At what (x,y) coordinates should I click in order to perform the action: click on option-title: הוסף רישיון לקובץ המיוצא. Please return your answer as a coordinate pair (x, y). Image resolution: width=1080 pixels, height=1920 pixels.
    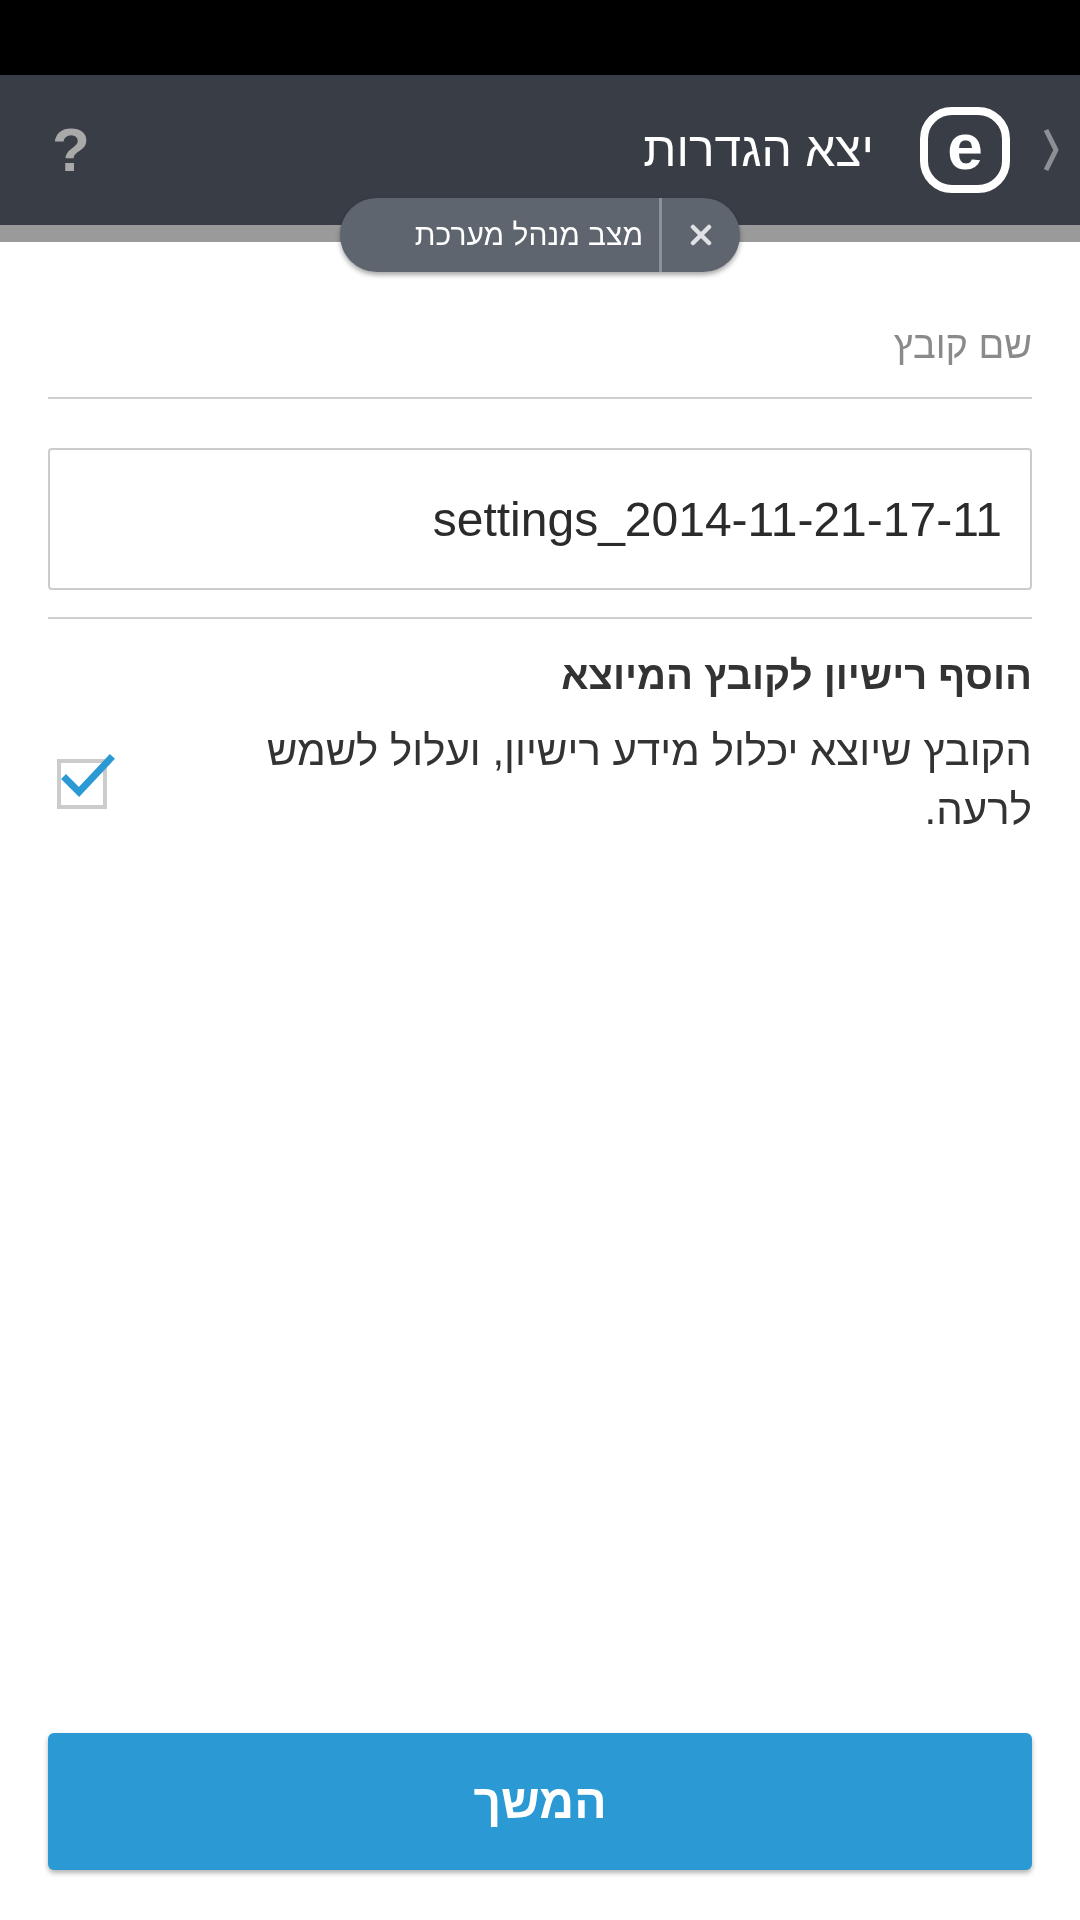
    Looking at the image, I should click on (796, 675).